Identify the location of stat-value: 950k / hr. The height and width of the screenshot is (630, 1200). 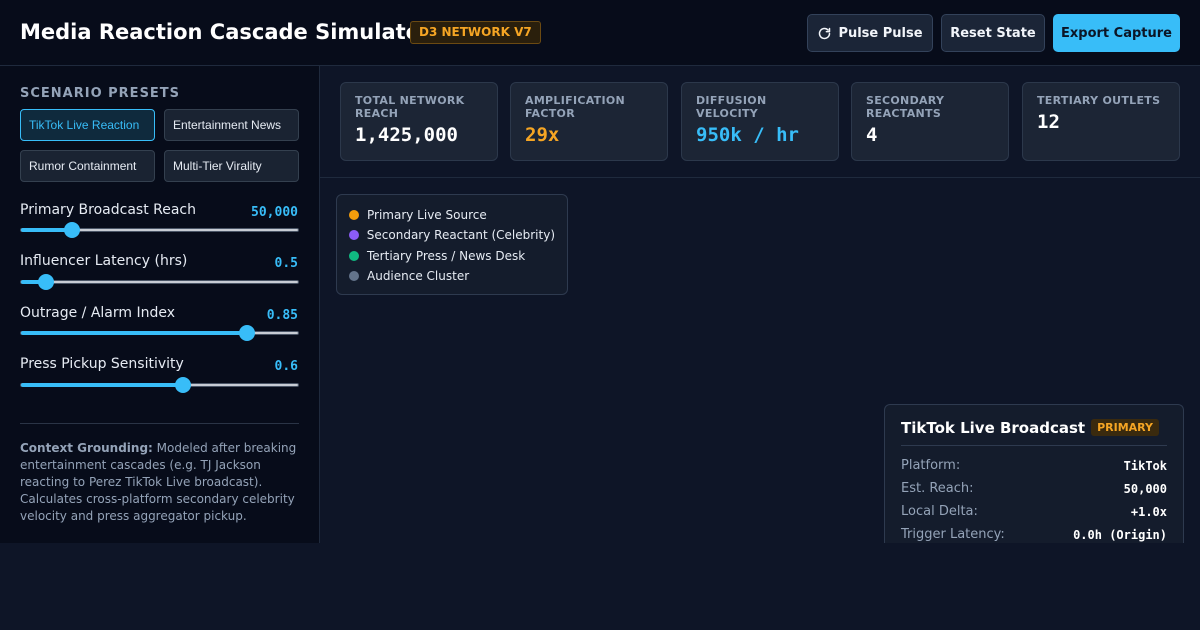
(747, 135).